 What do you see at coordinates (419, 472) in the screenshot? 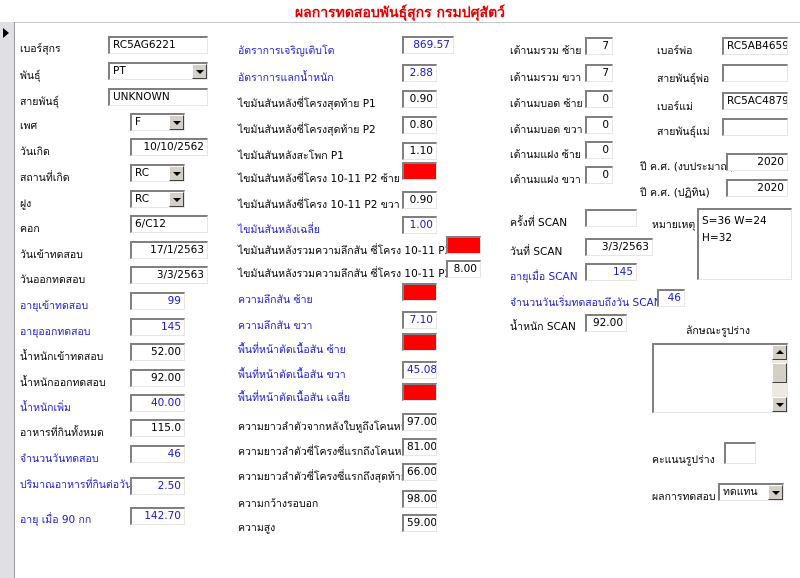
I see `body-length-rib-last-field: 66.00` at bounding box center [419, 472].